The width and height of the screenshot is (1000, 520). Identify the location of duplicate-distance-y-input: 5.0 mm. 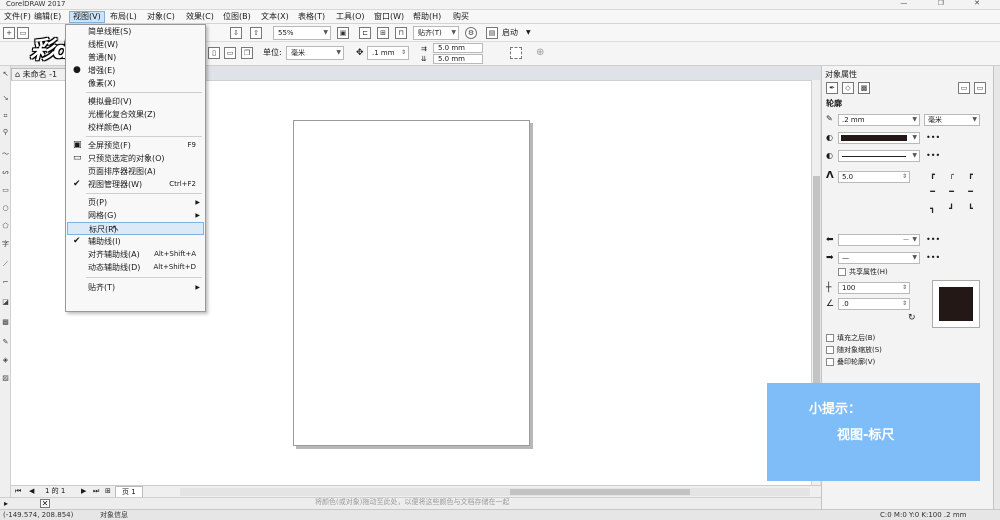
(458, 59).